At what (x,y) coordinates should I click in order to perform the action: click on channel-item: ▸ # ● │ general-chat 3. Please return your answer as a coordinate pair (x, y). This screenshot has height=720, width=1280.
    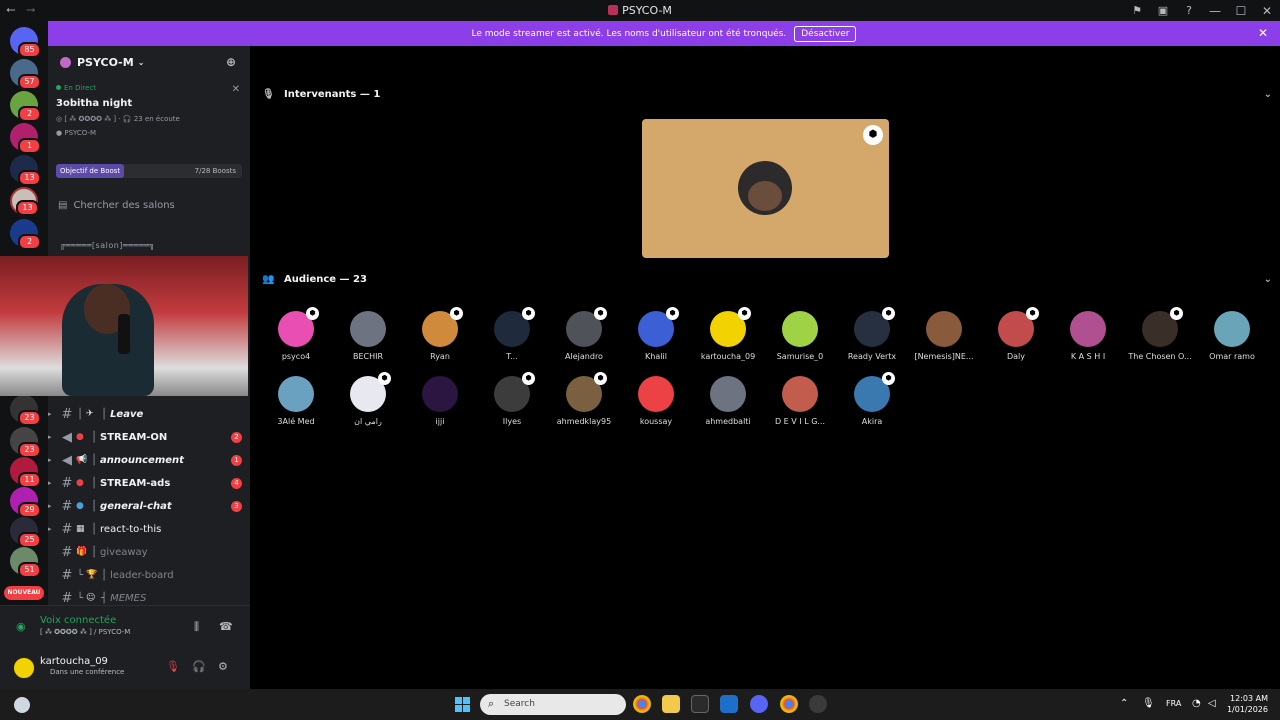
    Looking at the image, I should click on (145, 506).